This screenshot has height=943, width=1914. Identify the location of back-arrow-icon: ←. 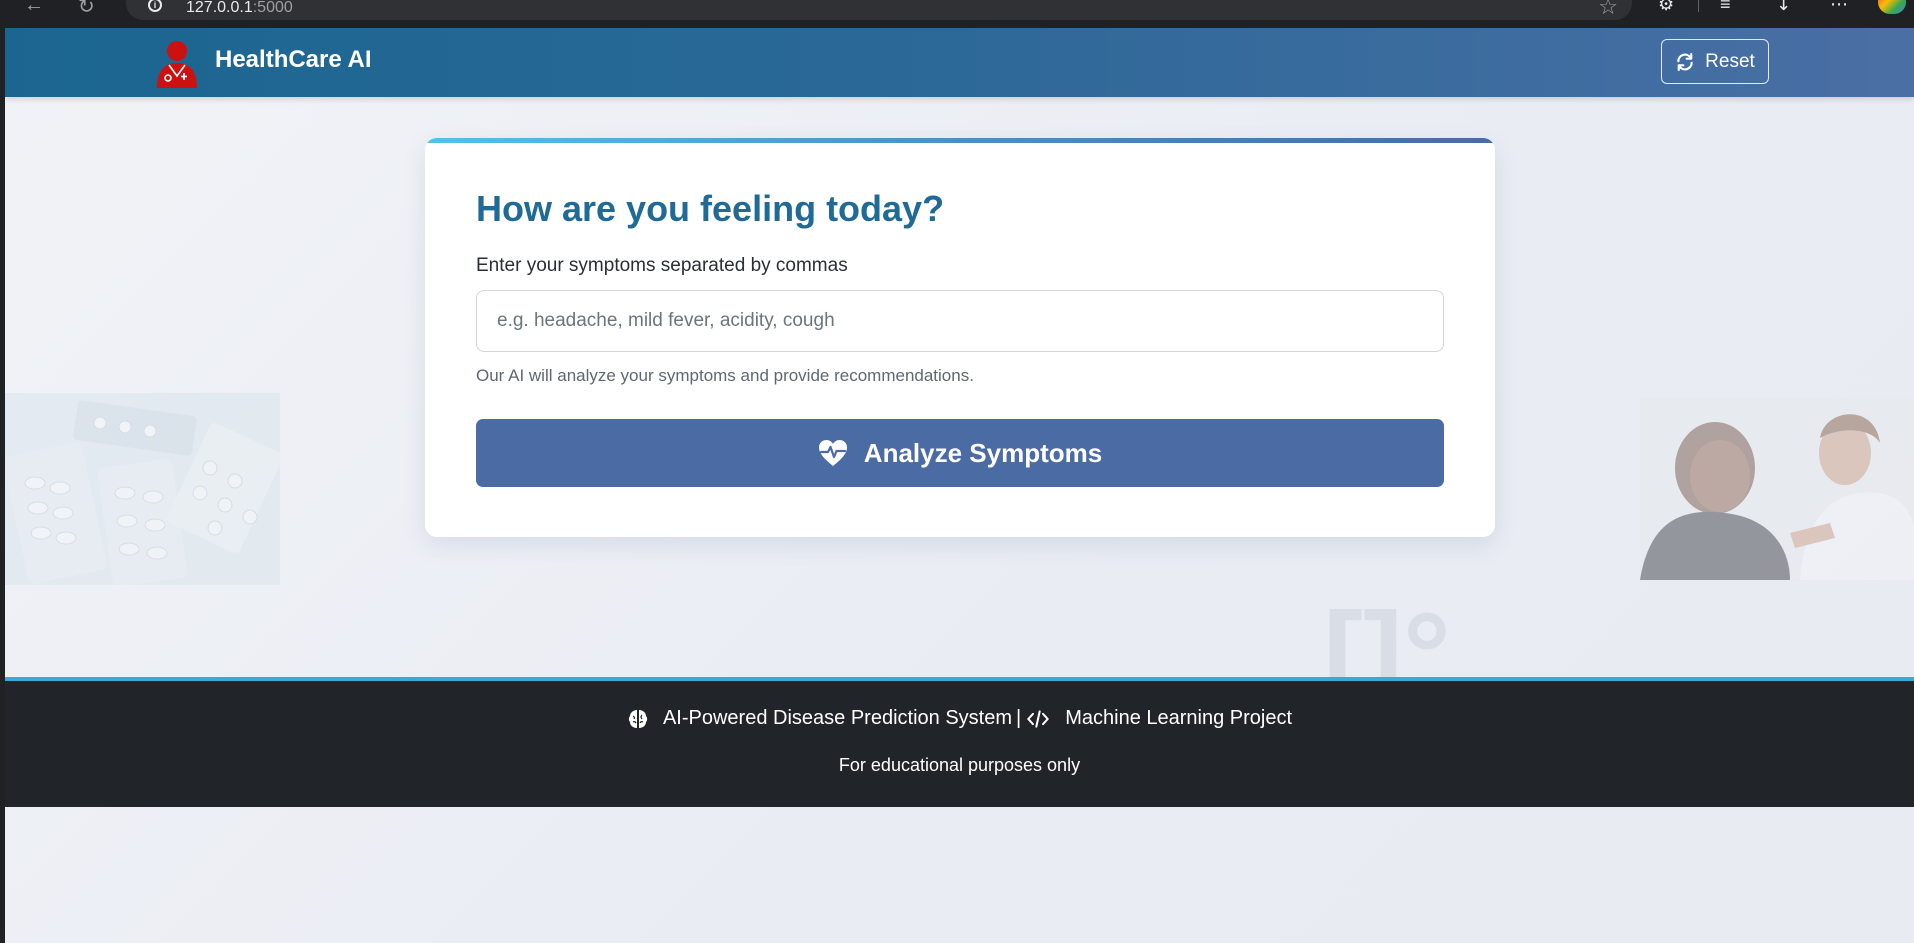
(34, 8).